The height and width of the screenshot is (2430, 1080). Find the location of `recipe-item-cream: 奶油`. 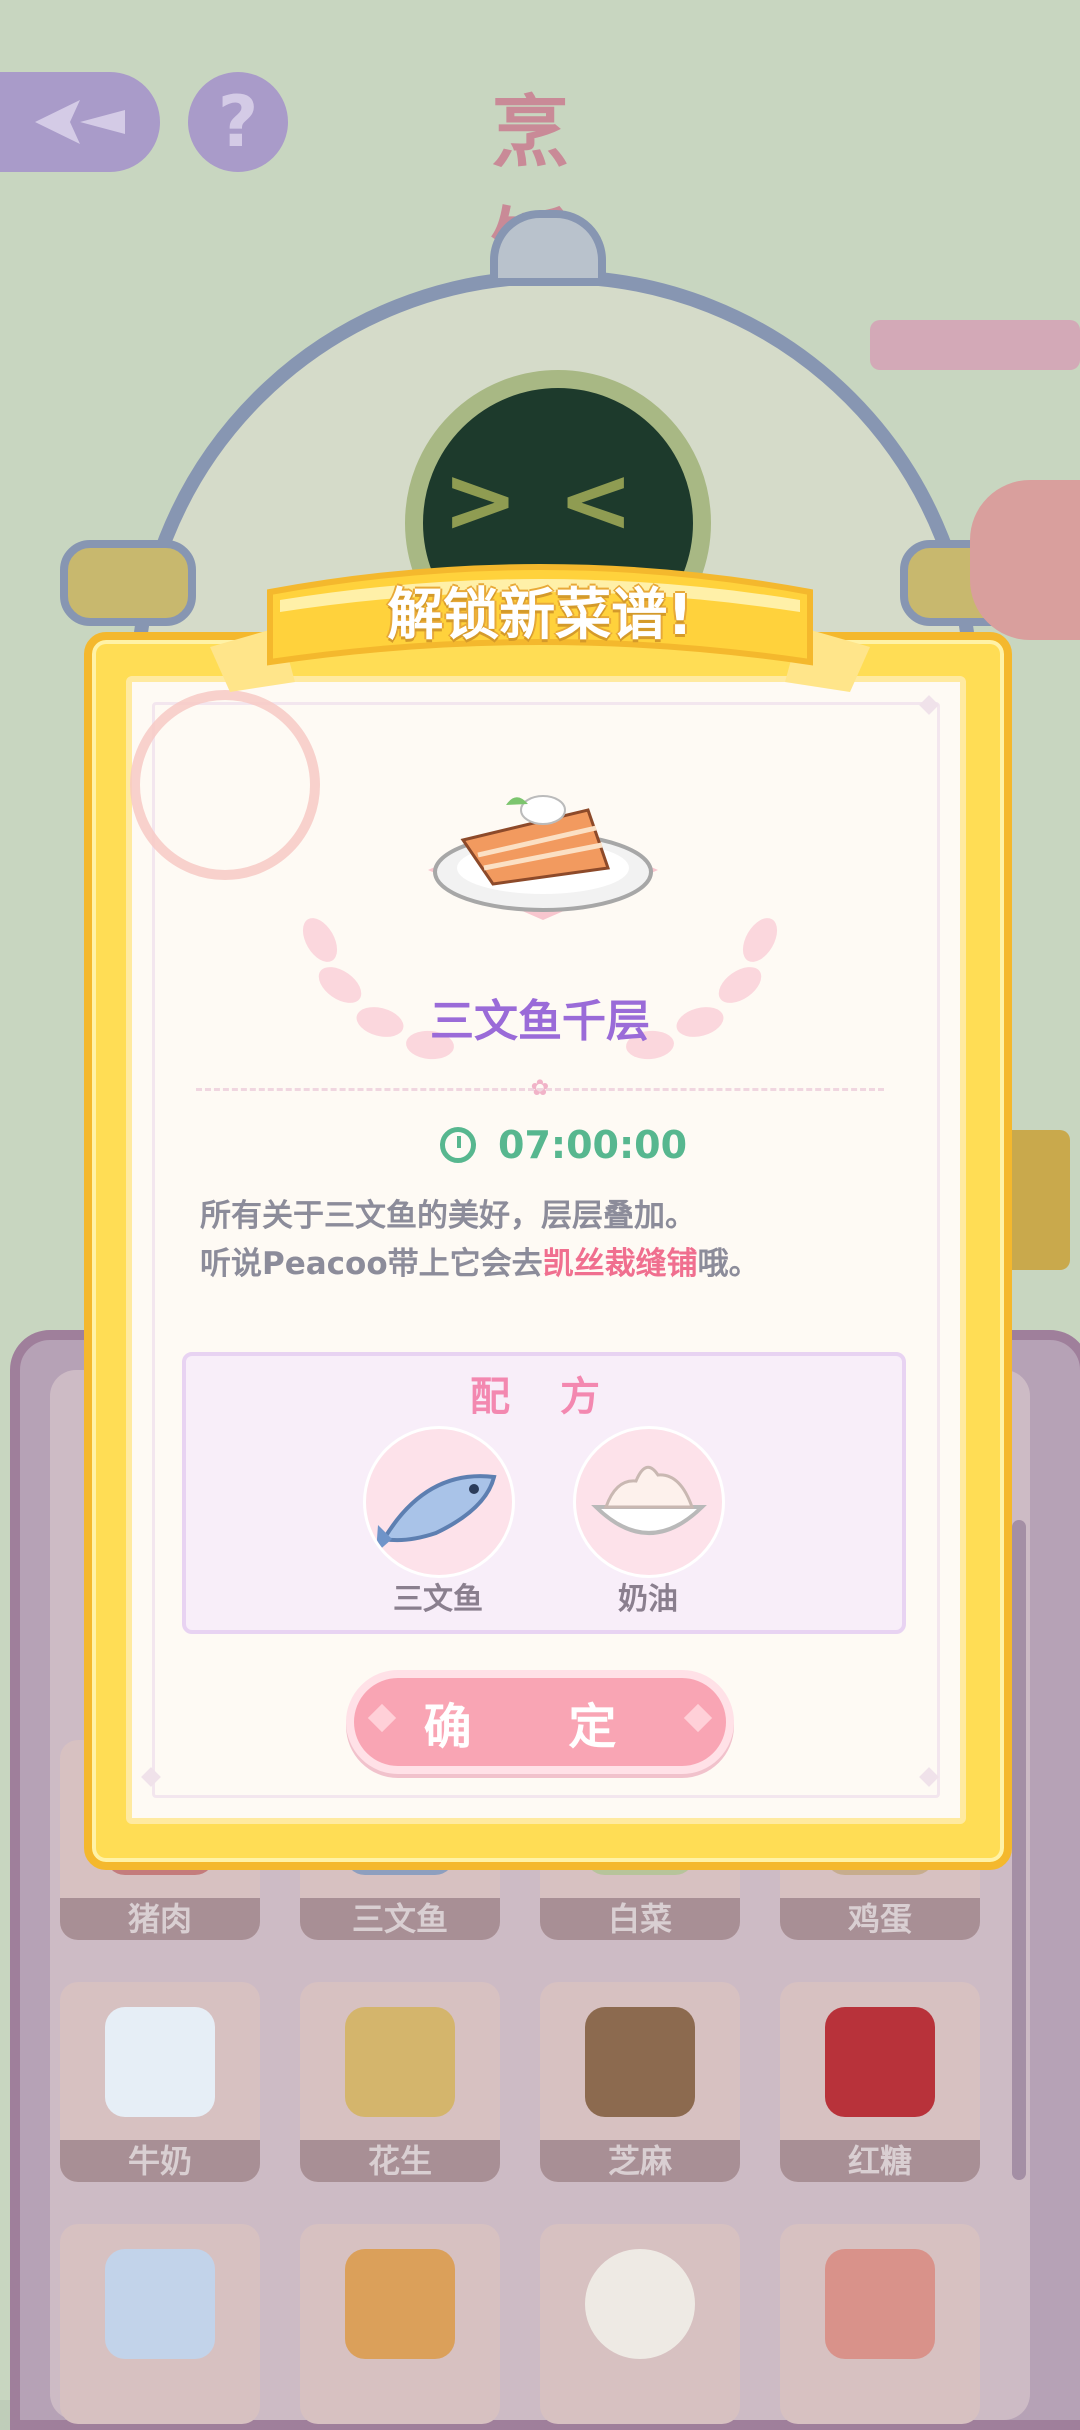

recipe-item-cream: 奶油 is located at coordinates (649, 1522).